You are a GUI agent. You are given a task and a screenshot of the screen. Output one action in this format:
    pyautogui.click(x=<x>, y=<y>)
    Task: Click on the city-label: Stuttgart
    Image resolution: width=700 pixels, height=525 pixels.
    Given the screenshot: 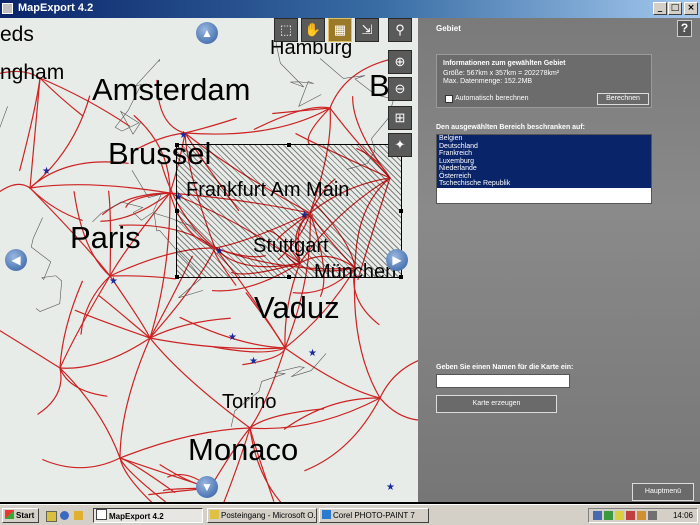 What is the action you would take?
    pyautogui.click(x=291, y=246)
    